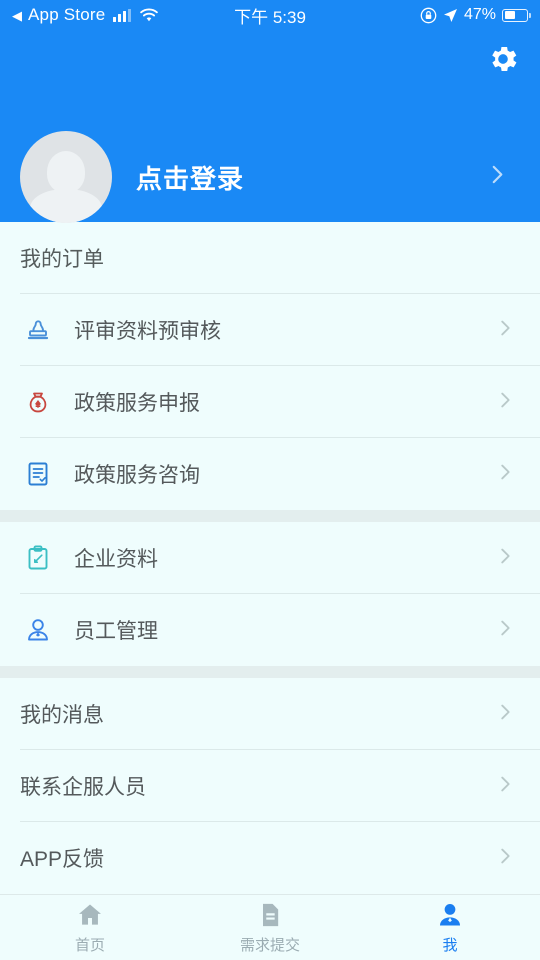  What do you see at coordinates (450, 945) in the screenshot?
I see `tab-label: 我` at bounding box center [450, 945].